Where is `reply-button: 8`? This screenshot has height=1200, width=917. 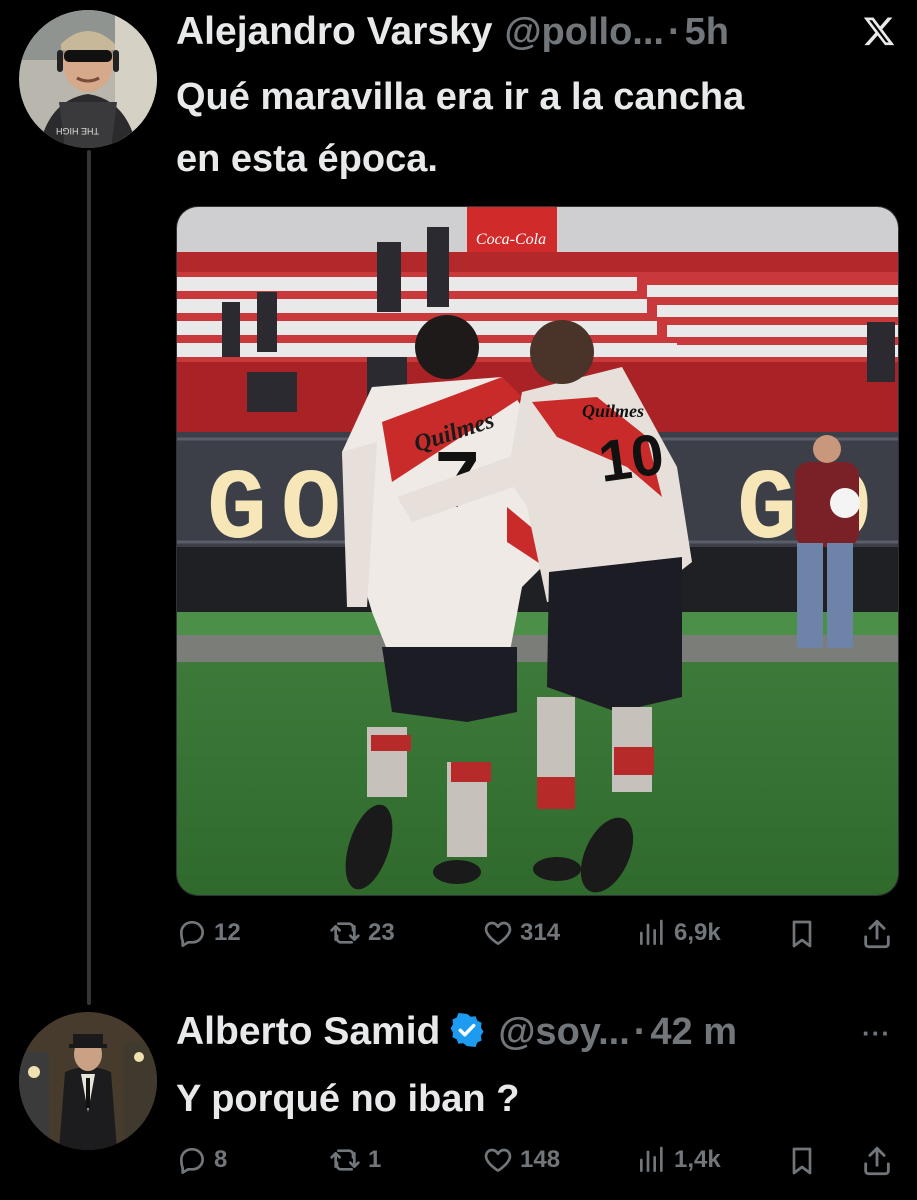 reply-button: 8 is located at coordinates (201, 1160).